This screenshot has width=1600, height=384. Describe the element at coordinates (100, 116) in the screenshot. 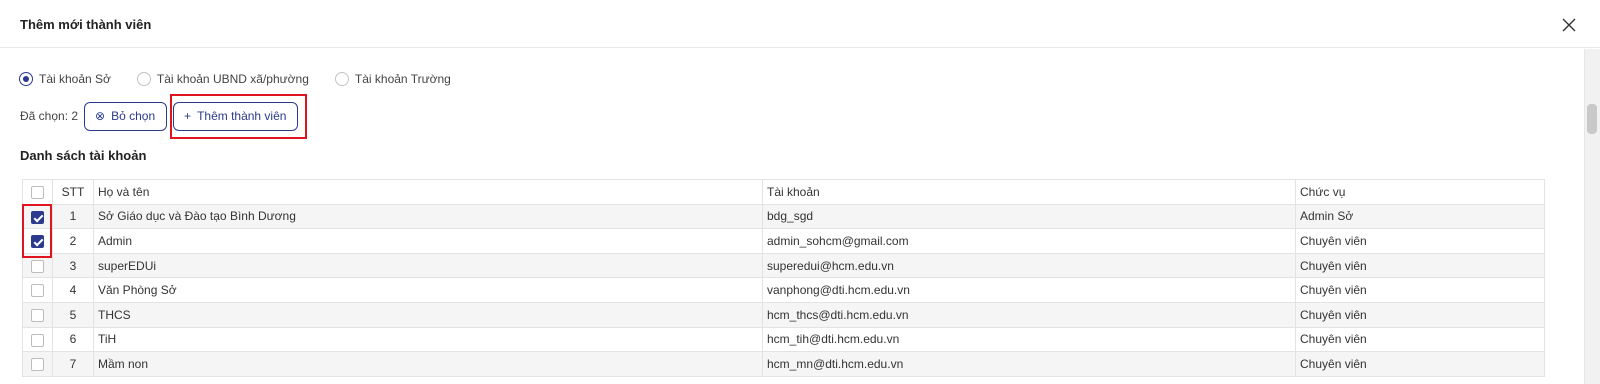

I see `circle-x-icon: ⊗` at that location.